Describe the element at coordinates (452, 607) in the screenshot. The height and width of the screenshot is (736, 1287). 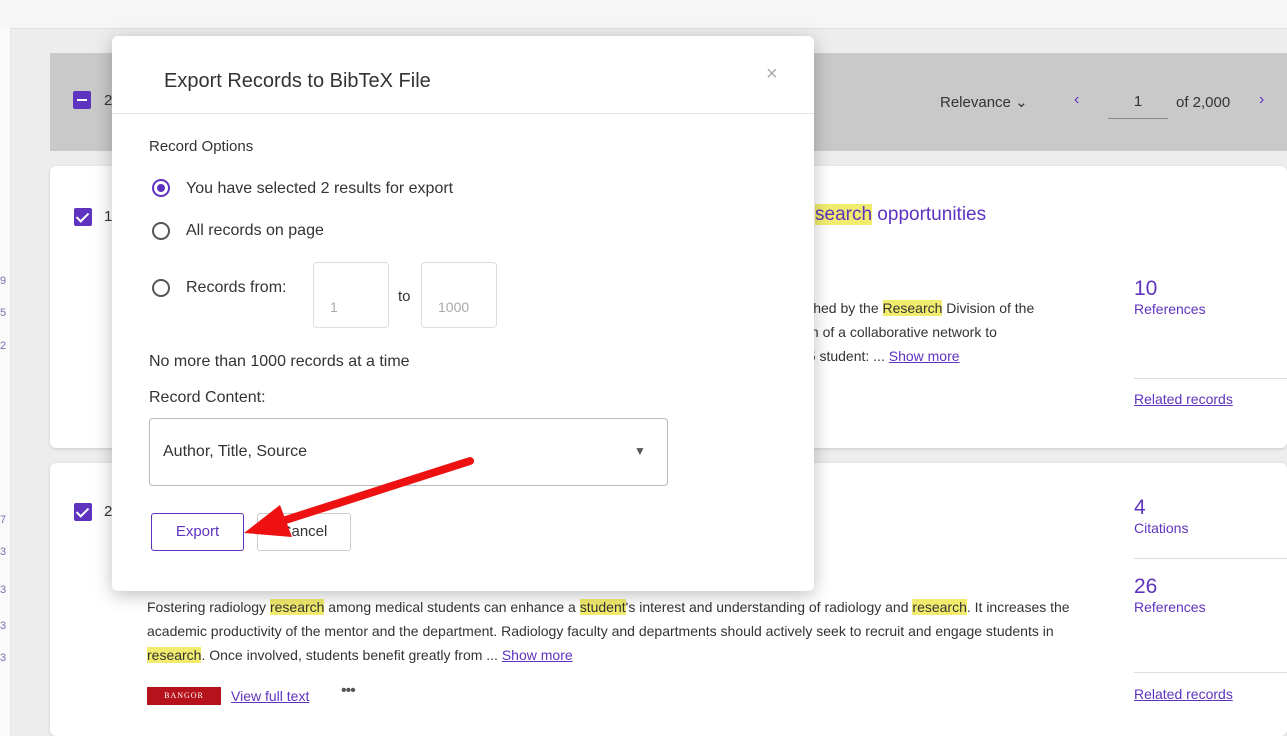
I see `abstract-text: among medical students can enhance a` at that location.